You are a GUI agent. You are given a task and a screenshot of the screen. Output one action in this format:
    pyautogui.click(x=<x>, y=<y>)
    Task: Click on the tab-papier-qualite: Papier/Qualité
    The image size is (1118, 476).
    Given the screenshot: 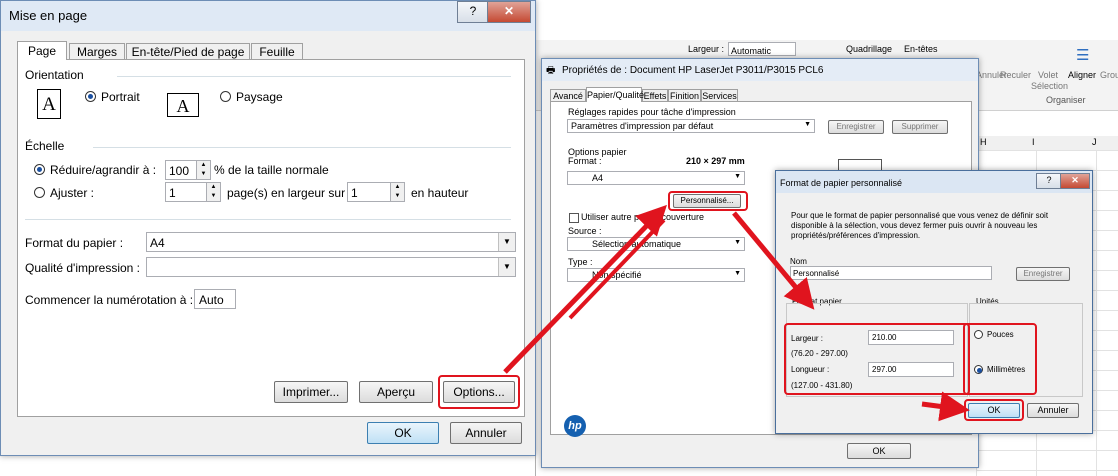 What is the action you would take?
    pyautogui.click(x=615, y=94)
    